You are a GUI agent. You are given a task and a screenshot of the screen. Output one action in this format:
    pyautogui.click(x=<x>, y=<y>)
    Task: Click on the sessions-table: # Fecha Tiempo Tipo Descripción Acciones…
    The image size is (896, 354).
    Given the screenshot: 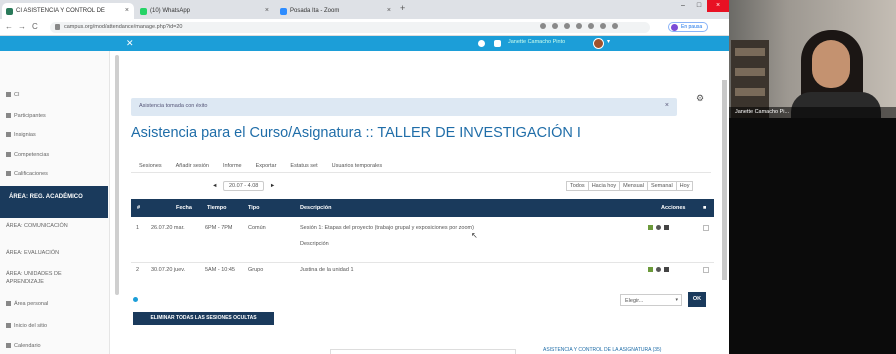 What is the action you would take?
    pyautogui.click(x=422, y=236)
    